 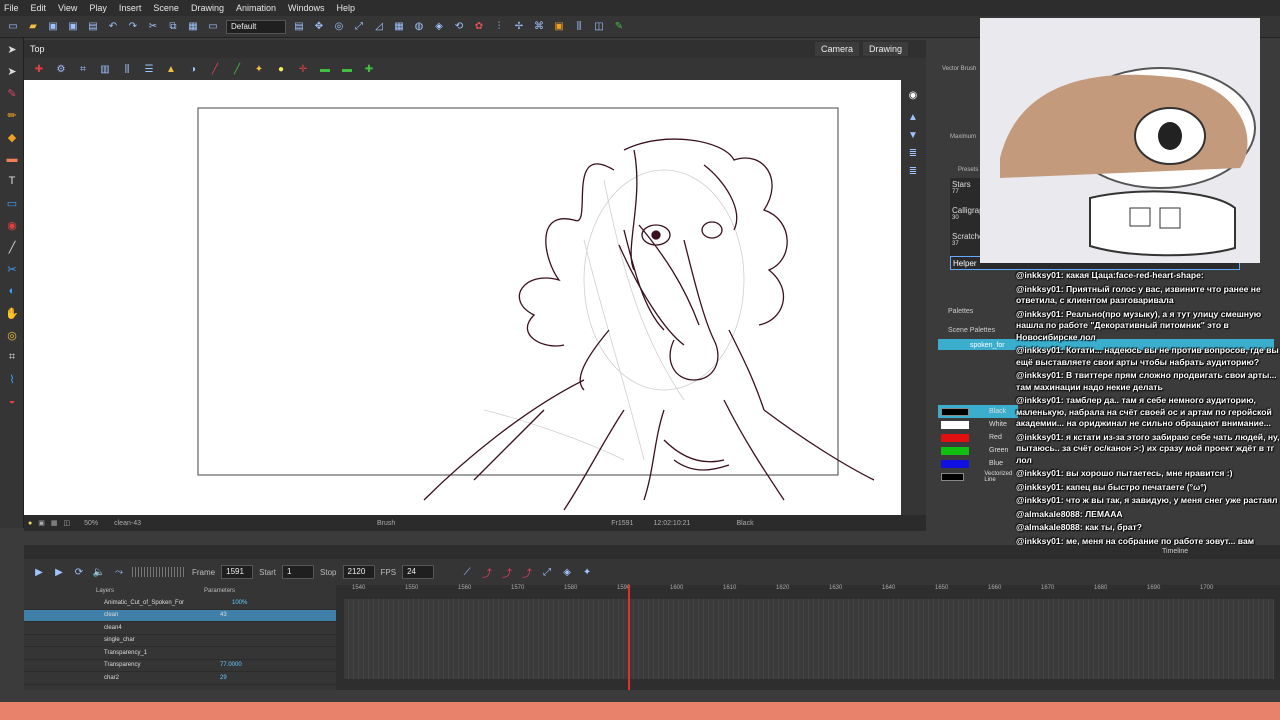 I want to click on bulb-status-icon: ●, so click(x=30, y=523).